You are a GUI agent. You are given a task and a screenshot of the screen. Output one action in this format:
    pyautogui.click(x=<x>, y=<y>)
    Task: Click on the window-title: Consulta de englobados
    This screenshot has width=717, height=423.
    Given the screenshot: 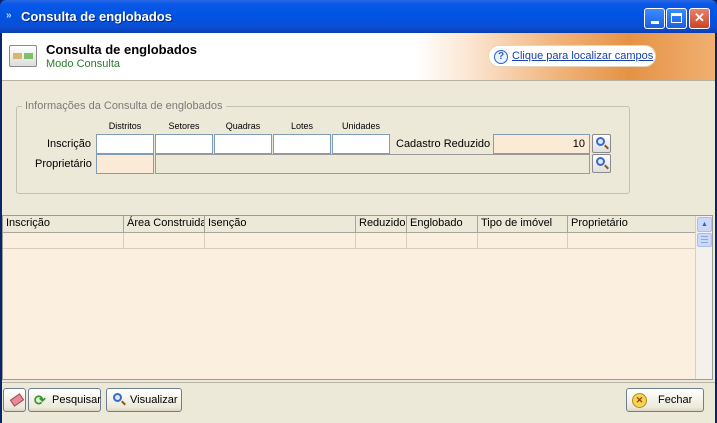 What is the action you would take?
    pyautogui.click(x=96, y=16)
    